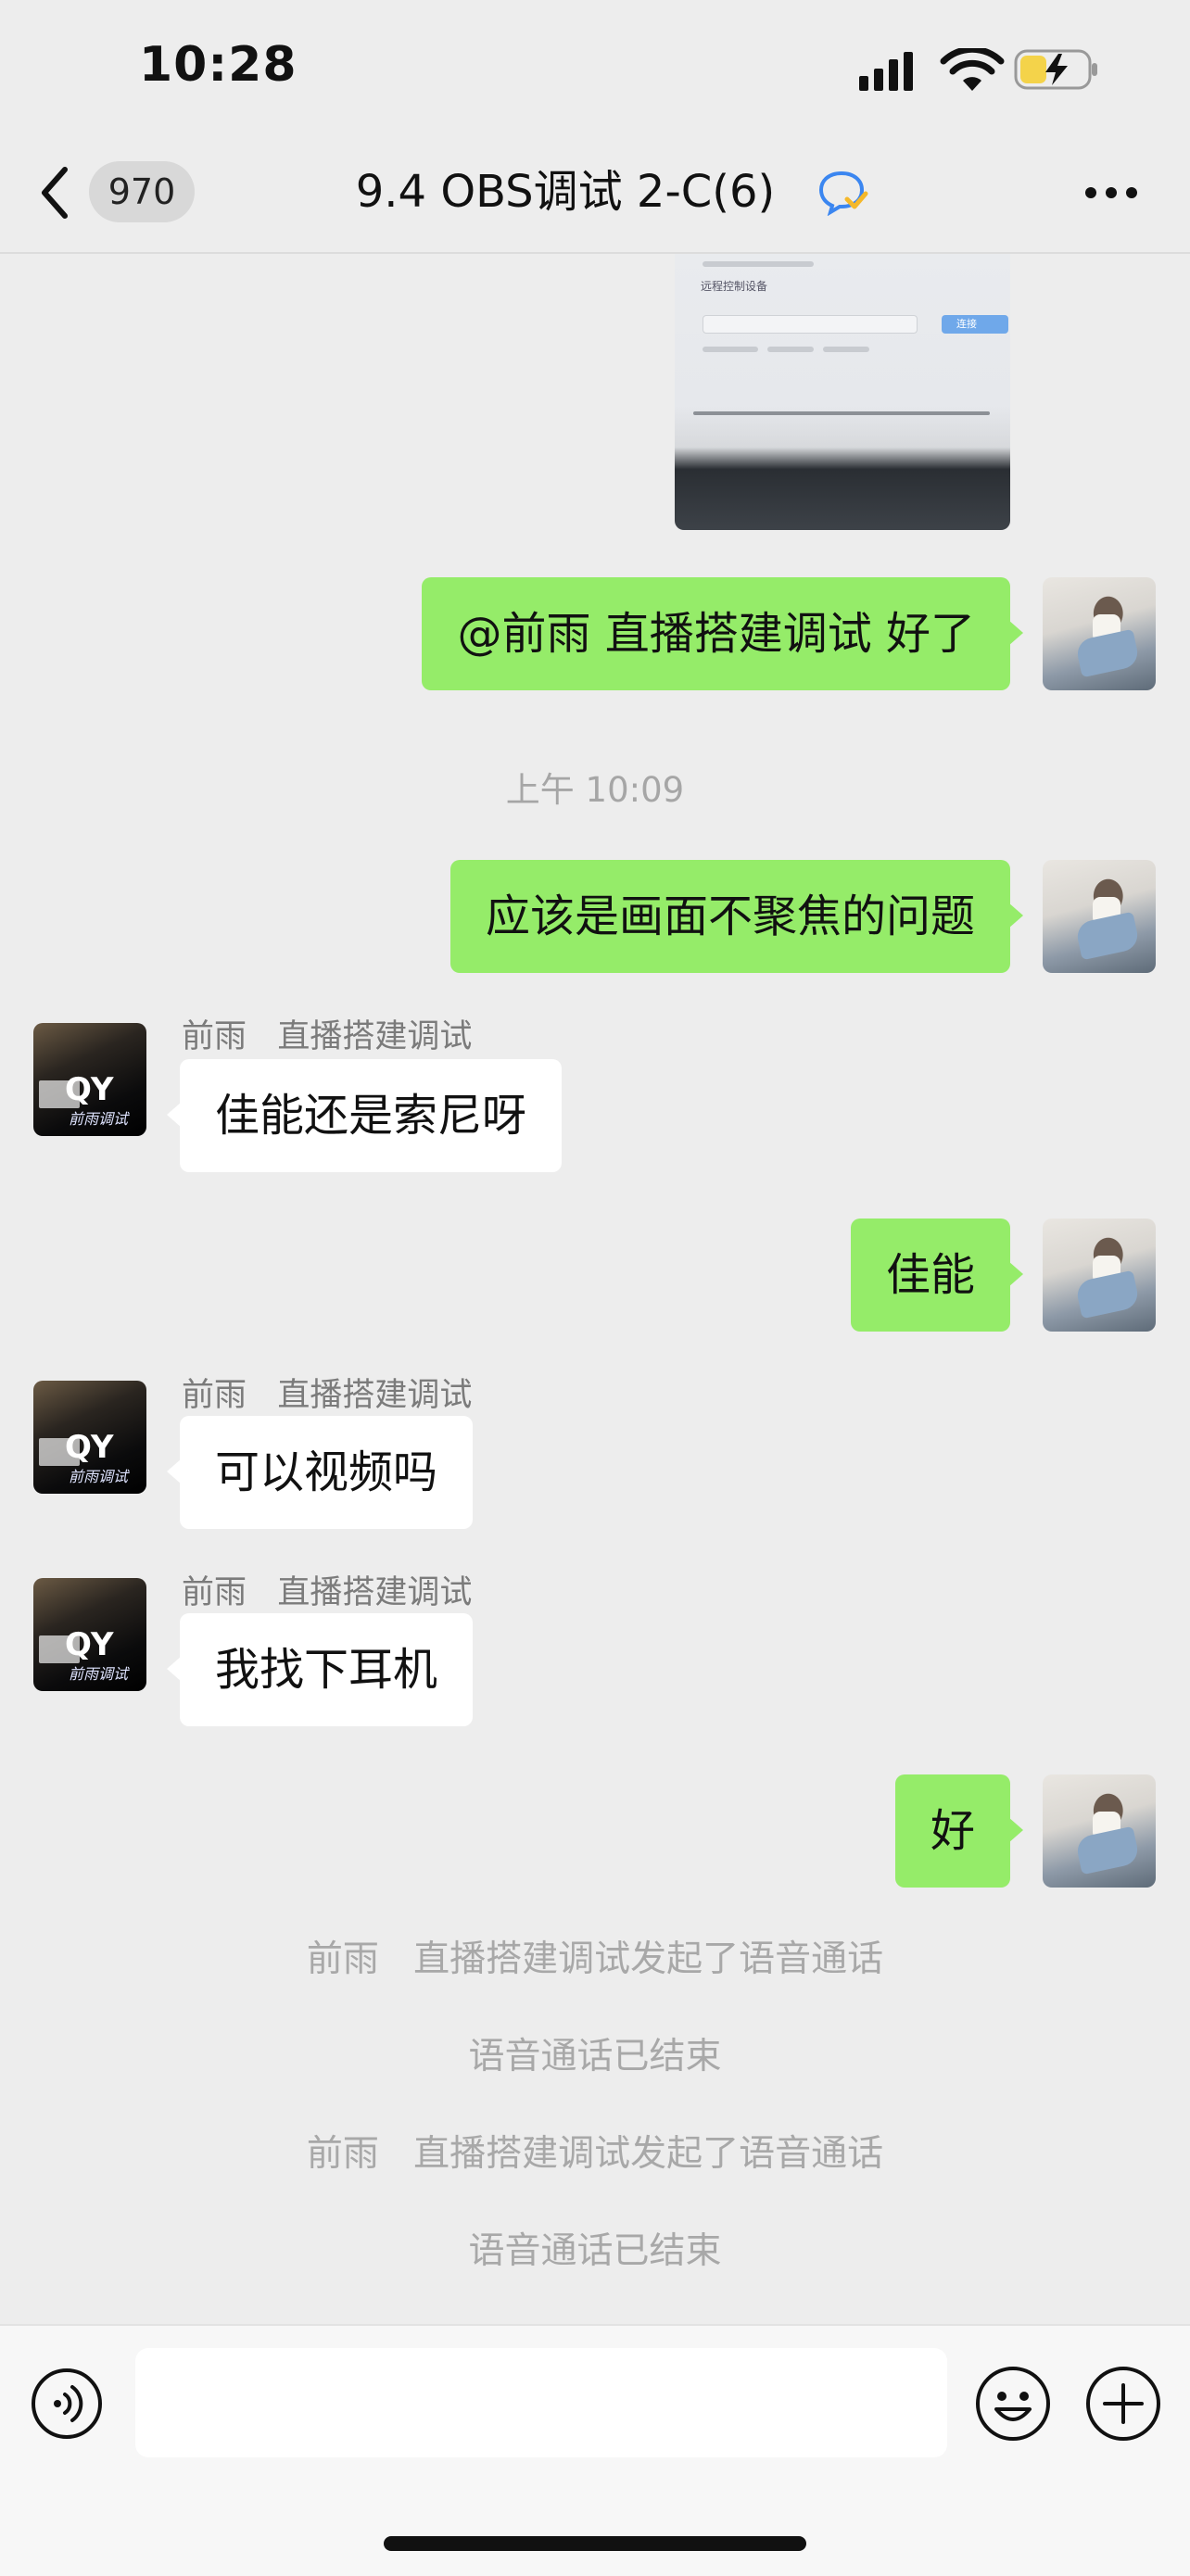 The height and width of the screenshot is (2576, 1190). I want to click on chat-title: 9.4 OBS调试 2-C(6), so click(565, 192).